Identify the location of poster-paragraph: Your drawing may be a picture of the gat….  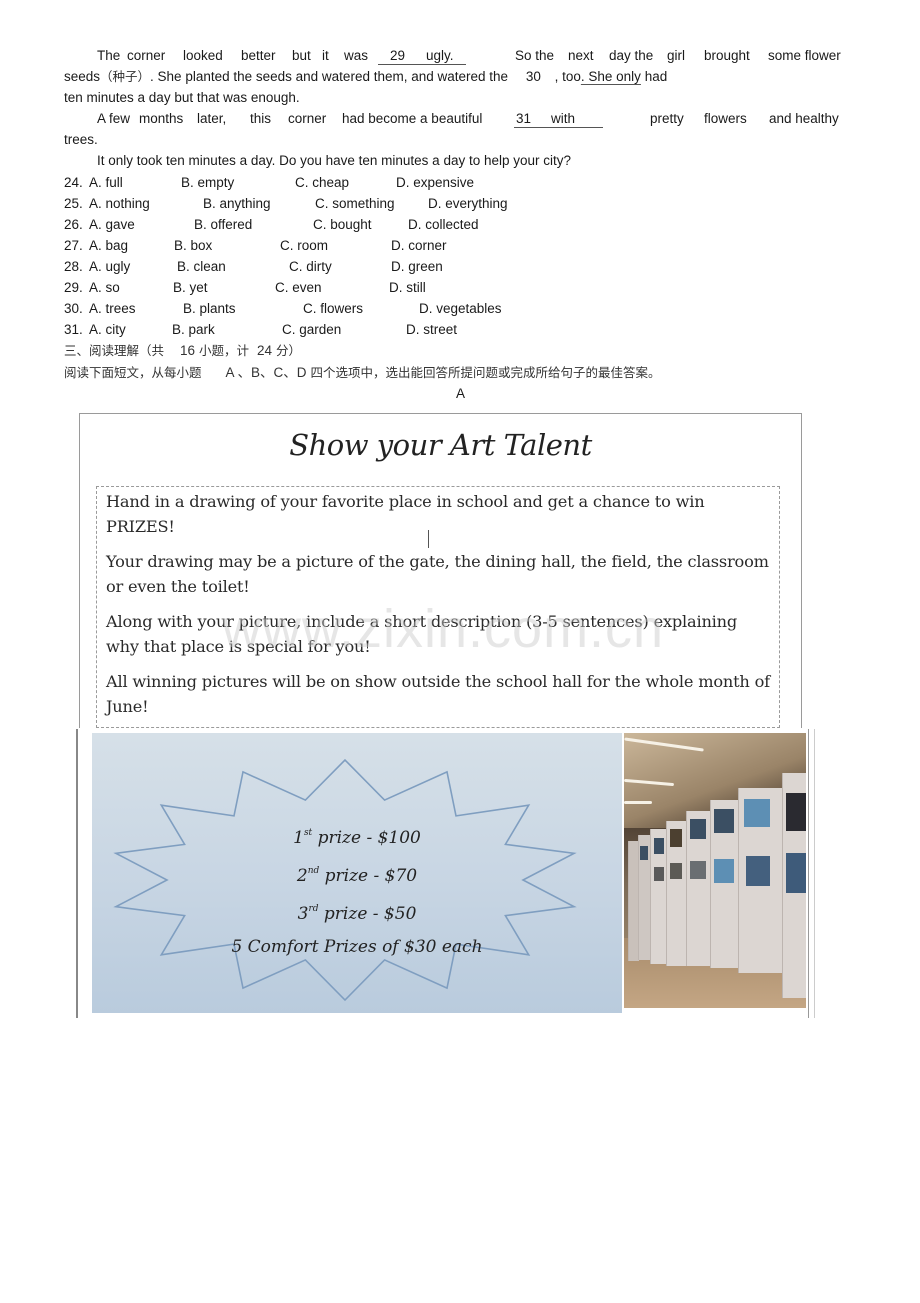
(437, 574).